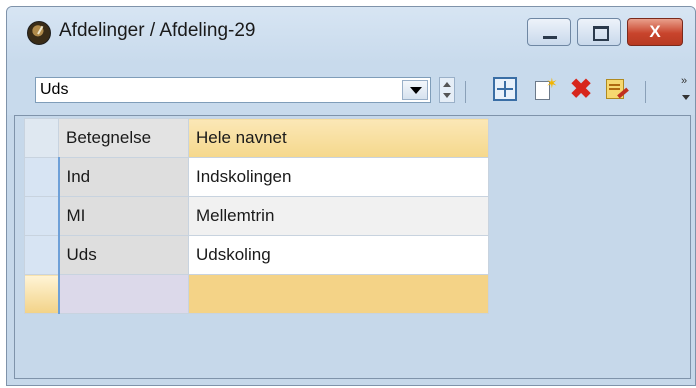 The image size is (696, 388). I want to click on maximize-icon, so click(601, 33).